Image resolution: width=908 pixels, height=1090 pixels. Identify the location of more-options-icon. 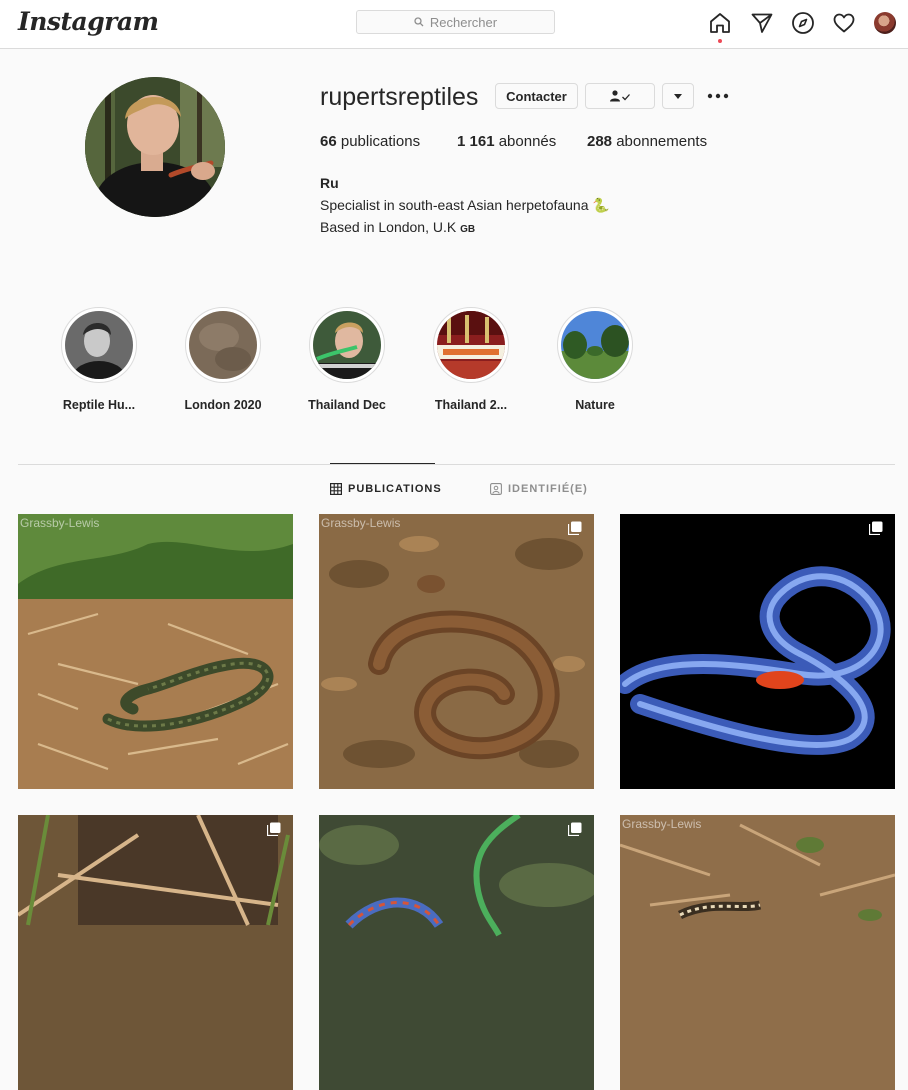
(718, 96).